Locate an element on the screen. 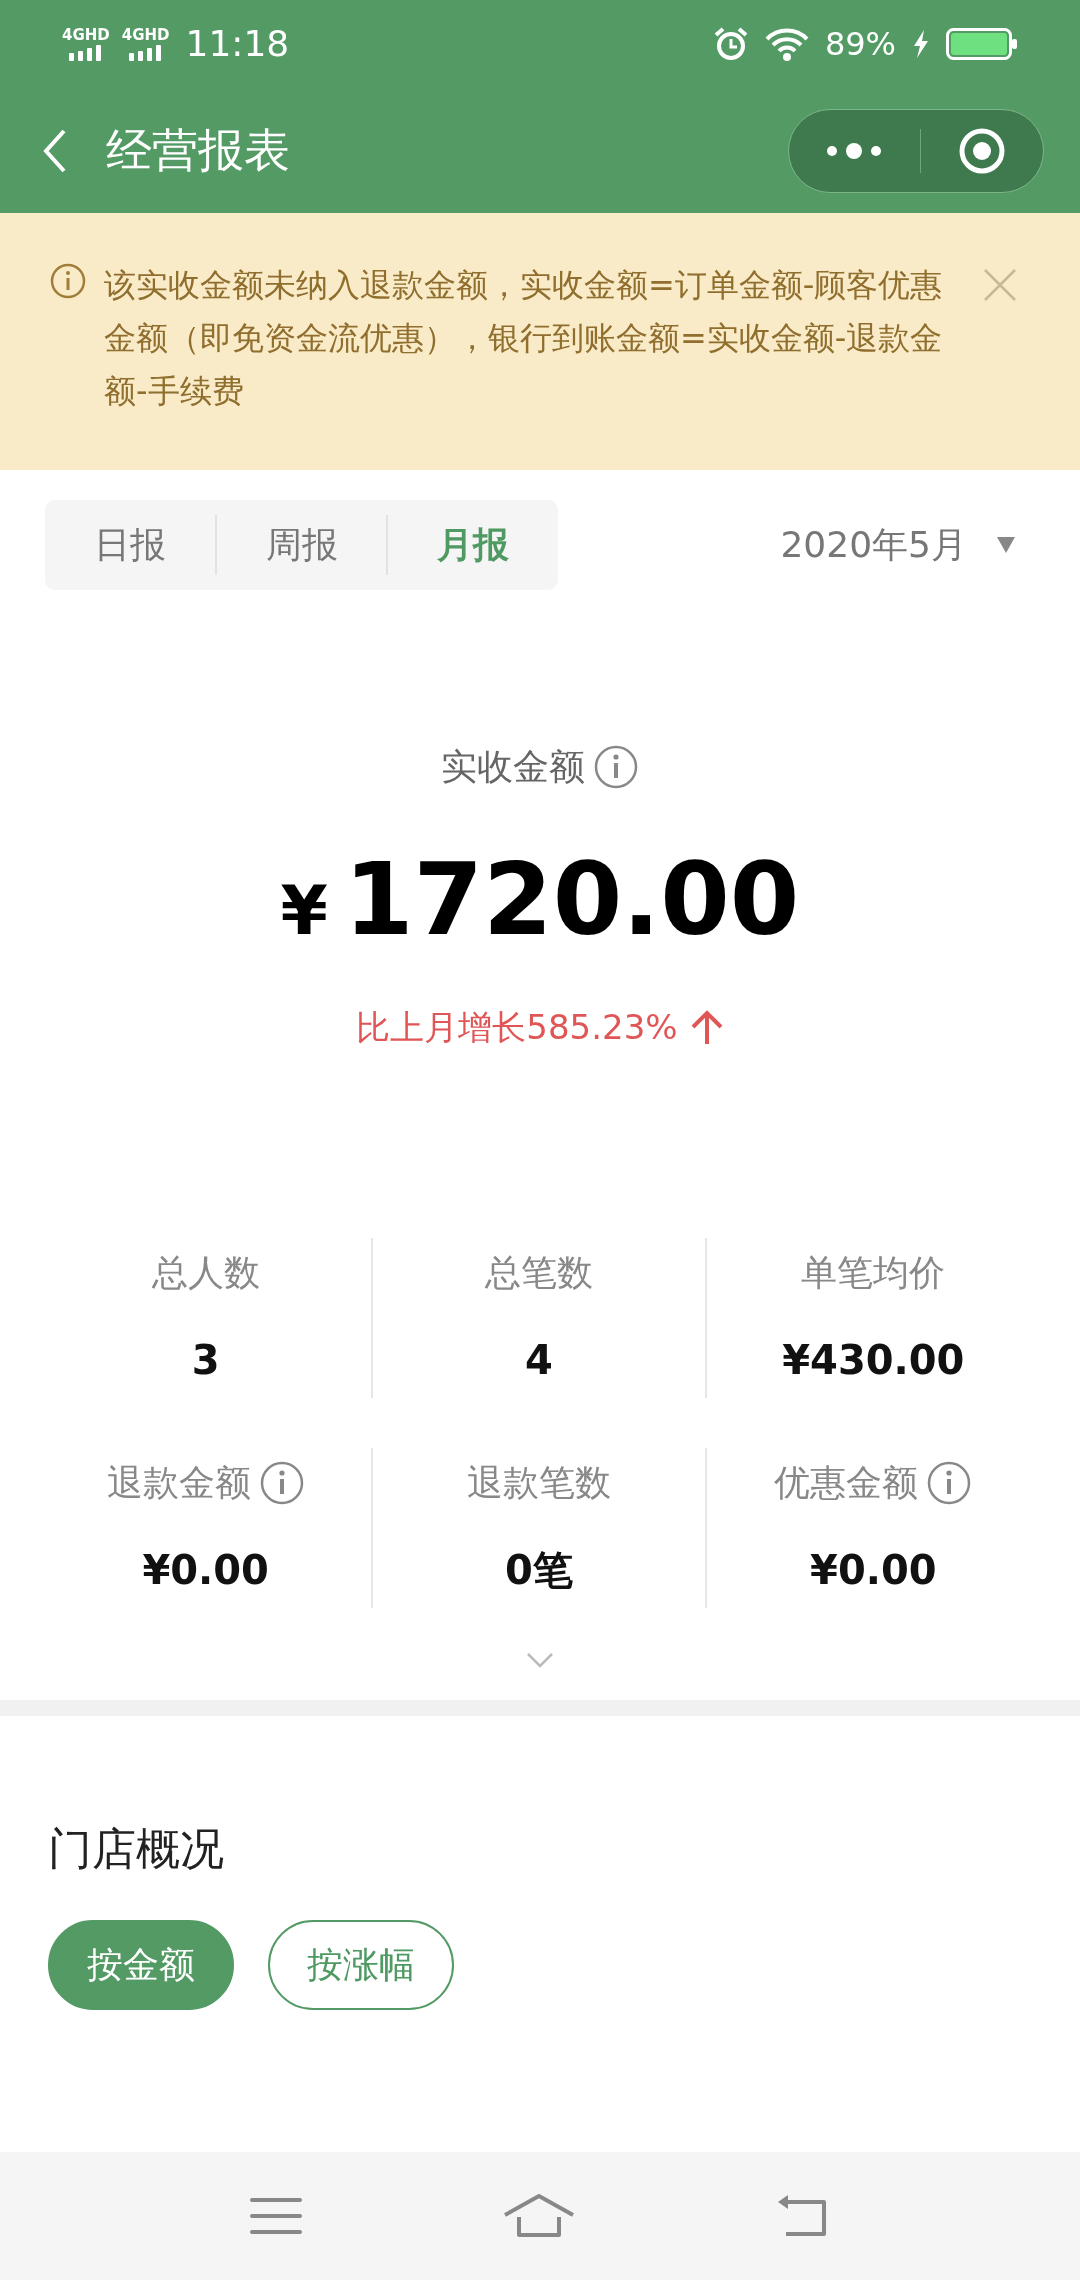  stat-value: 4 is located at coordinates (539, 1360).